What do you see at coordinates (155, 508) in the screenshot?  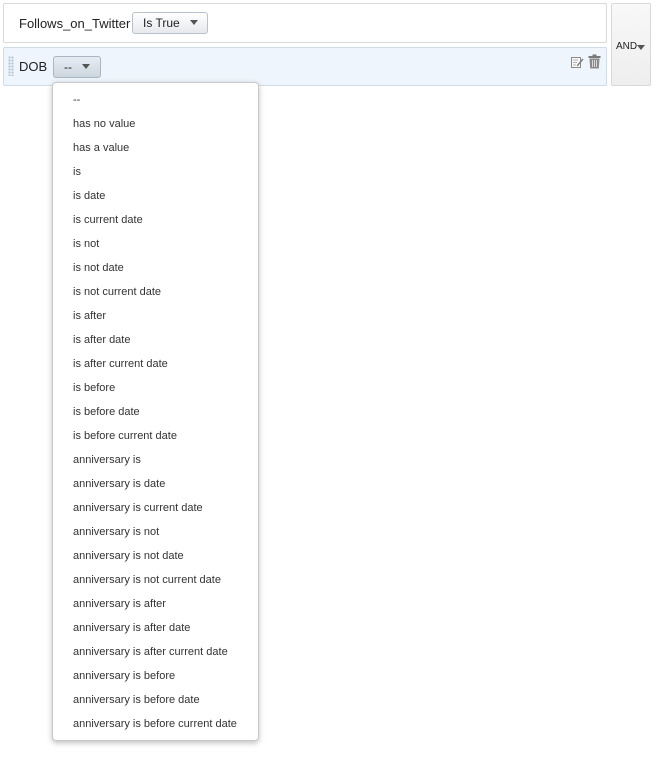 I see `dropdown-item: anniversary is current date` at bounding box center [155, 508].